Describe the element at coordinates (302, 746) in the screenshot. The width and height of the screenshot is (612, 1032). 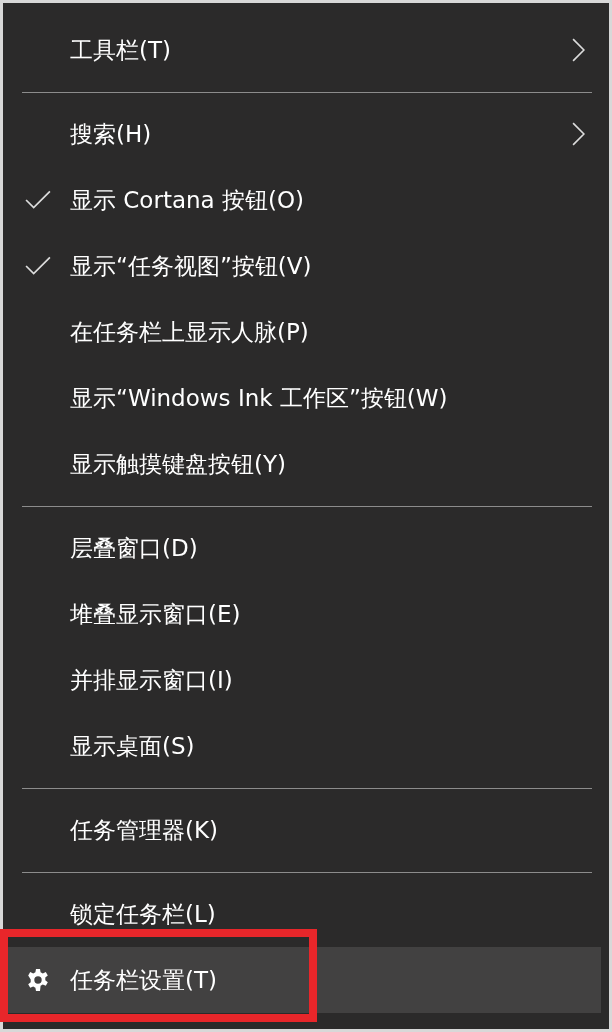
I see `menu-item: 显示桌面(S)` at that location.